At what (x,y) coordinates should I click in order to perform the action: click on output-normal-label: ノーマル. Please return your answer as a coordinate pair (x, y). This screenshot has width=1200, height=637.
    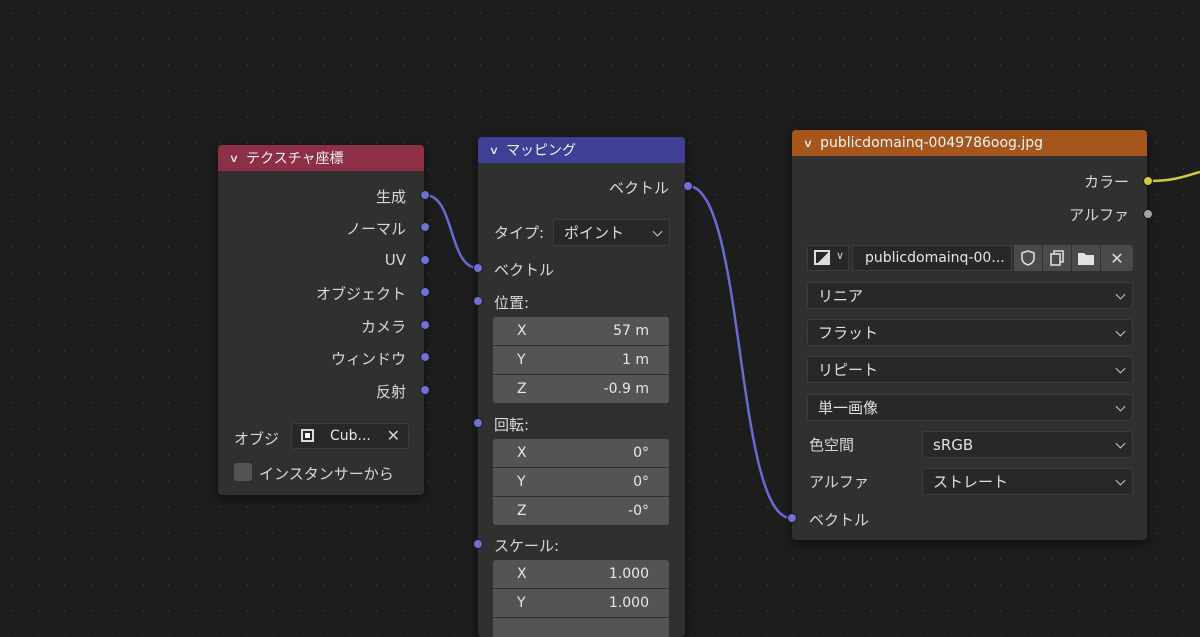
    Looking at the image, I should click on (375, 229).